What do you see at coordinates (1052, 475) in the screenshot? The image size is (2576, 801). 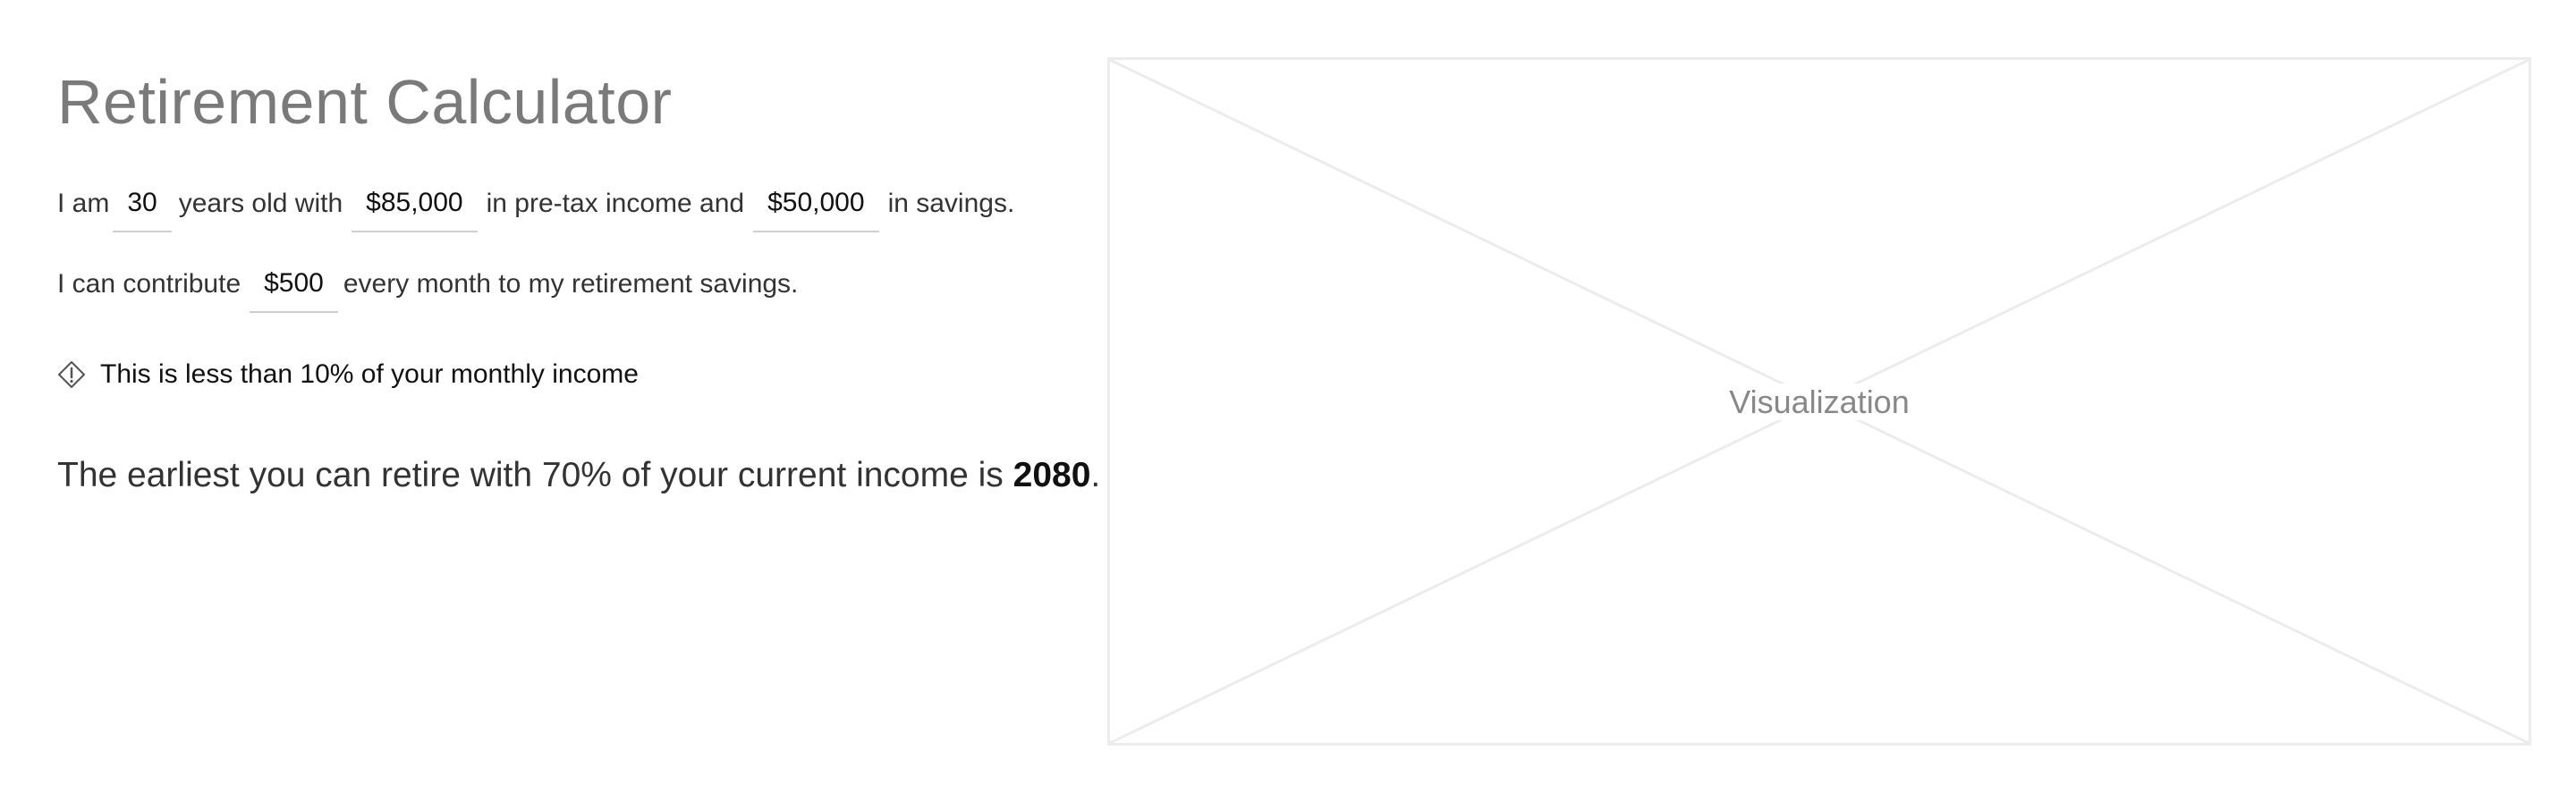 I see `retirement-year: 2080` at bounding box center [1052, 475].